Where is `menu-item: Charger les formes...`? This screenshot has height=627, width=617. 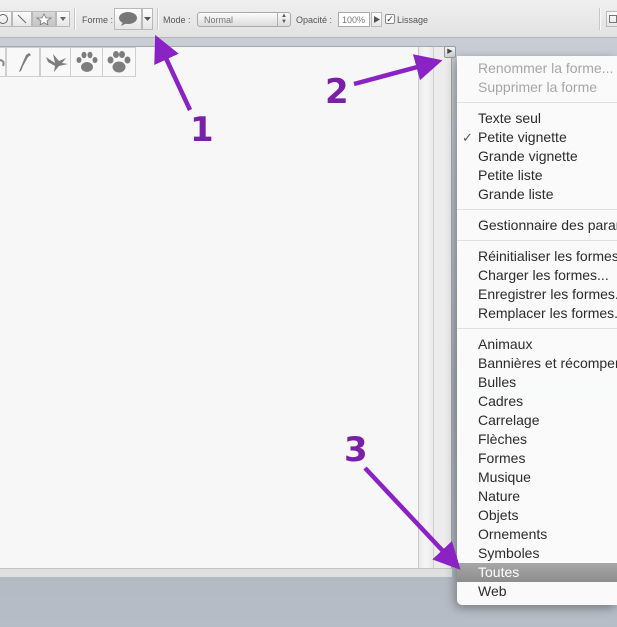 menu-item: Charger les formes... is located at coordinates (537, 275).